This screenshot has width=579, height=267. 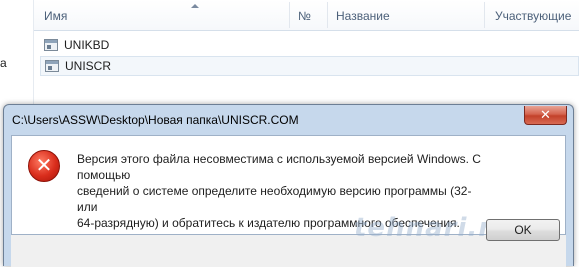 I want to click on file-row-uniscr: UNISCR, so click(x=309, y=66).